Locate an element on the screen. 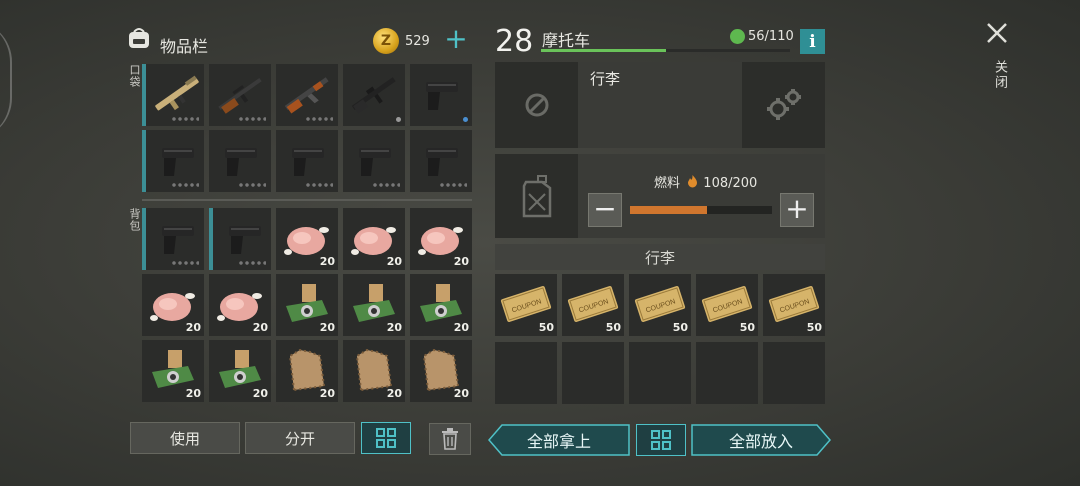 This screenshot has height=486, width=1080. gears-icon is located at coordinates (783, 104).